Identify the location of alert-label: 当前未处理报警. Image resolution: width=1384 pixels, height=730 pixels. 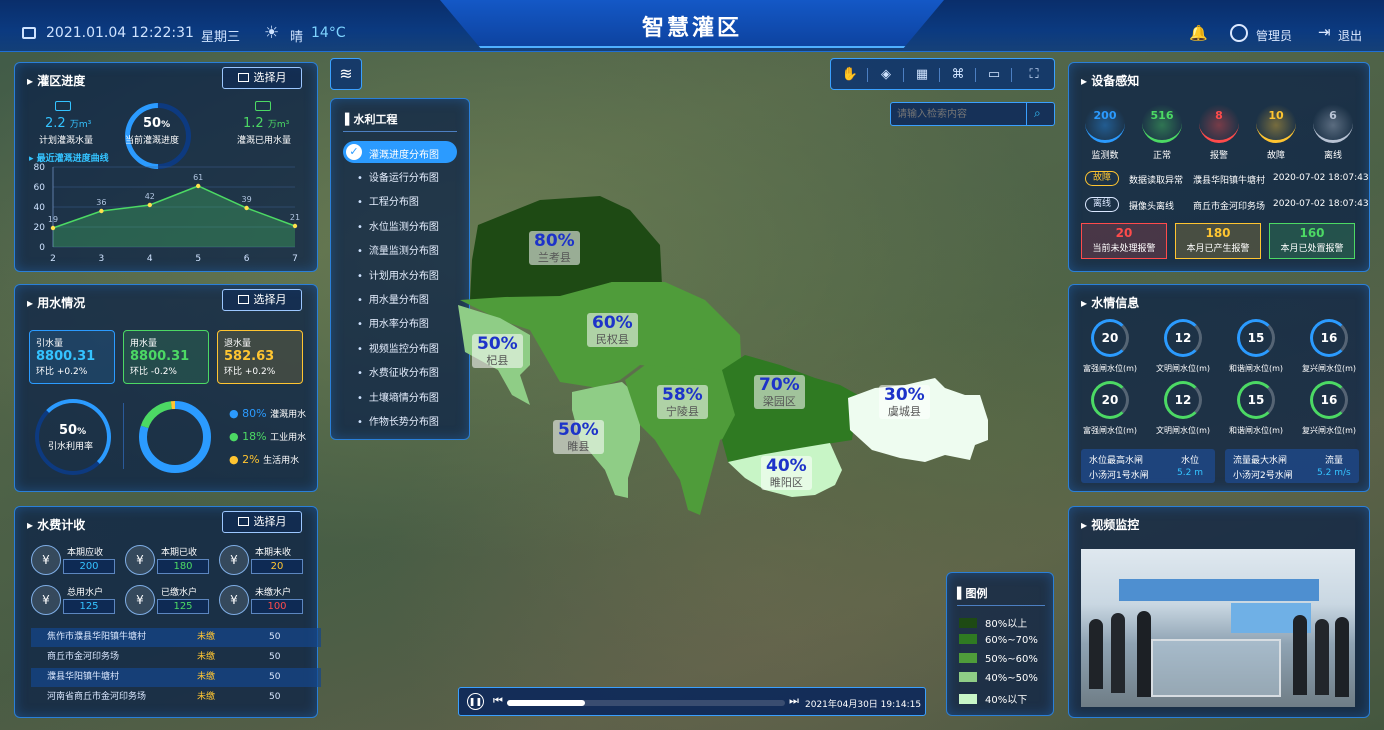
(1124, 249).